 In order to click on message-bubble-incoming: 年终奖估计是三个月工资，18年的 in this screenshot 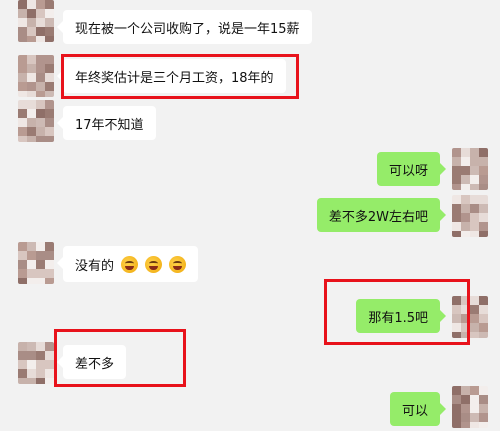, I will do `click(171, 76)`.